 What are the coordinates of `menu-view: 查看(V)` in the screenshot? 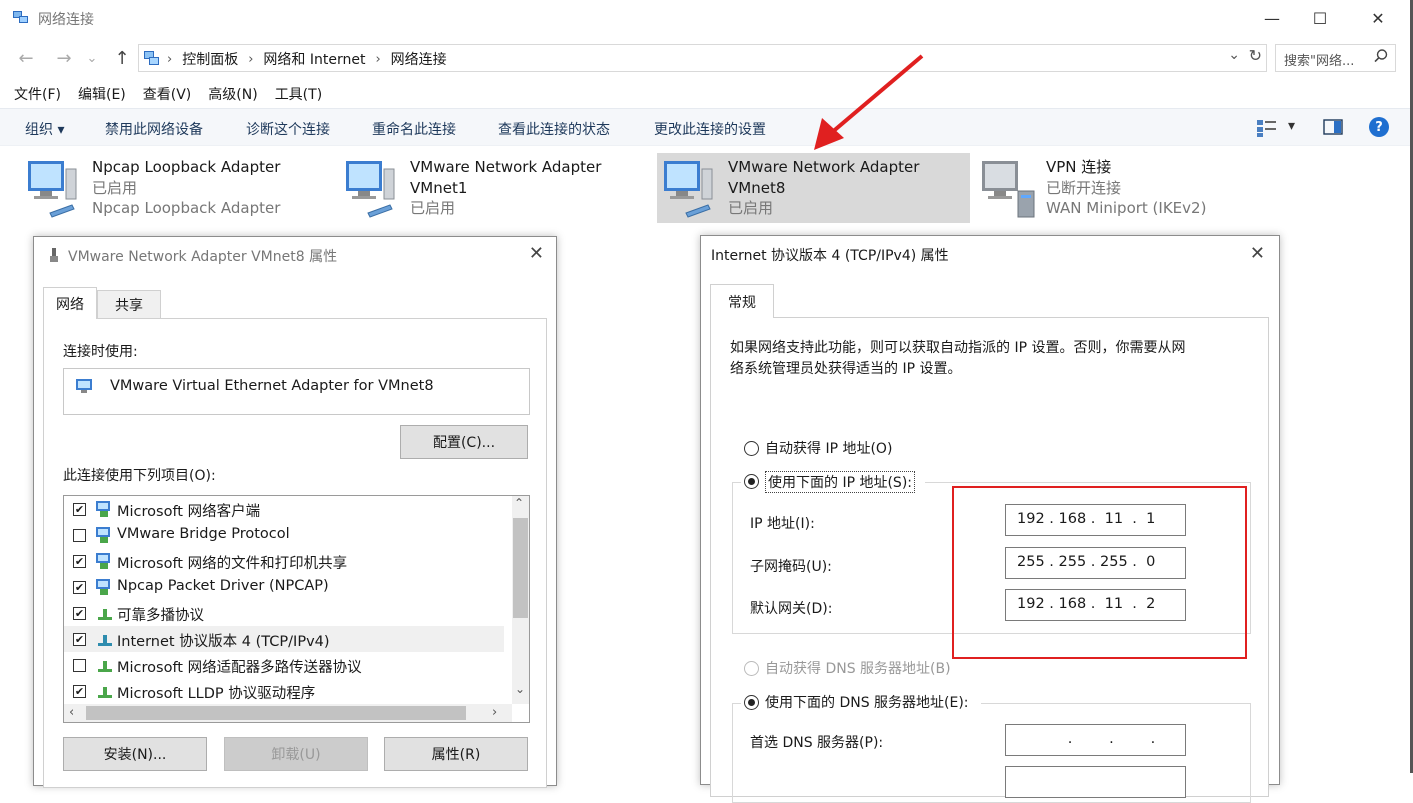 It's located at (167, 95).